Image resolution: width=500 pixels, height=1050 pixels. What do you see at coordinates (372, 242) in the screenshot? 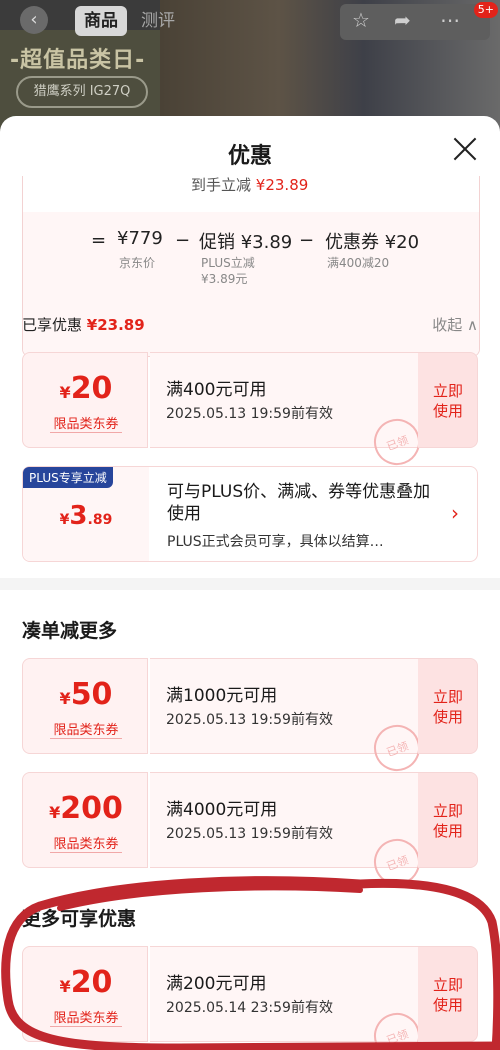
I see `coupon-amount: 优惠券 ¥20` at bounding box center [372, 242].